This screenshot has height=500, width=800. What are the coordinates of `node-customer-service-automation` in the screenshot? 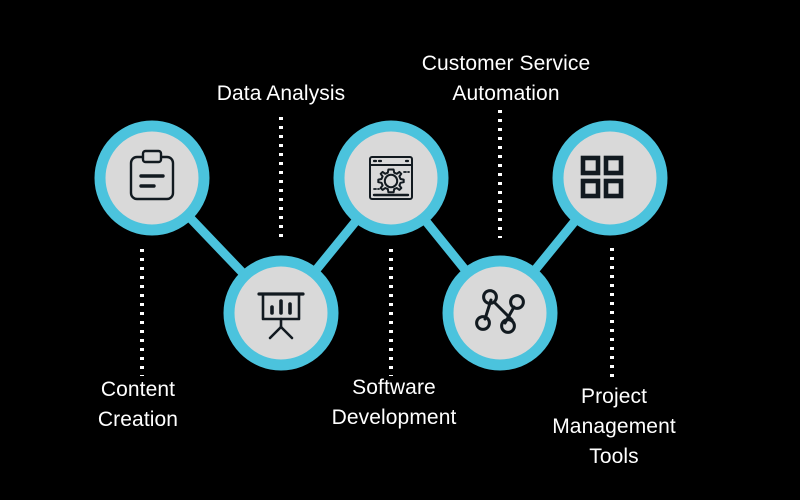 It's located at (500, 313).